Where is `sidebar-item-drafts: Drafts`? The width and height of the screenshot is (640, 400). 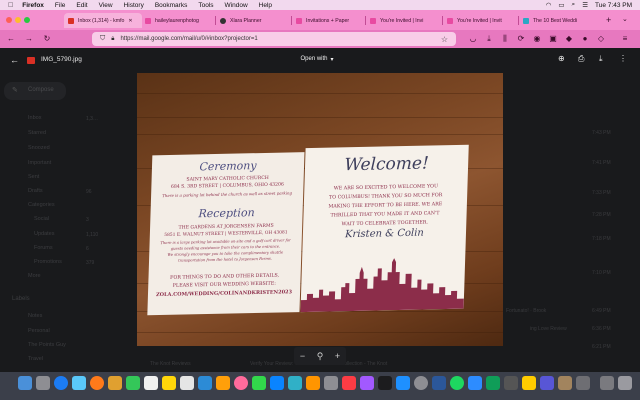 sidebar-item-drafts: Drafts is located at coordinates (35, 191).